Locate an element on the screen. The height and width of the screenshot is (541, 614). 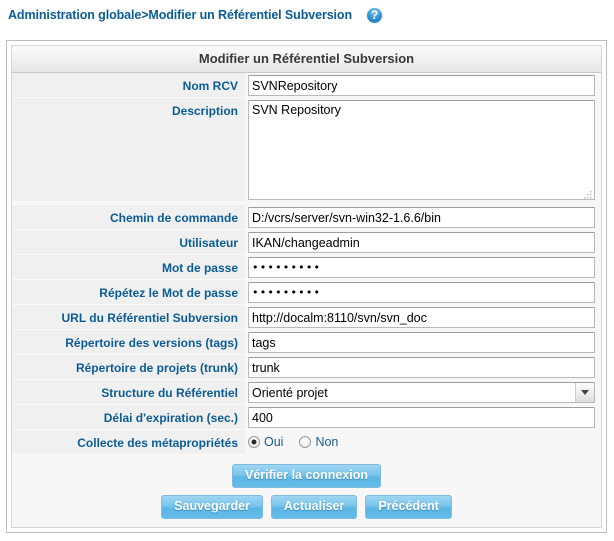
field-url is located at coordinates (423, 317).